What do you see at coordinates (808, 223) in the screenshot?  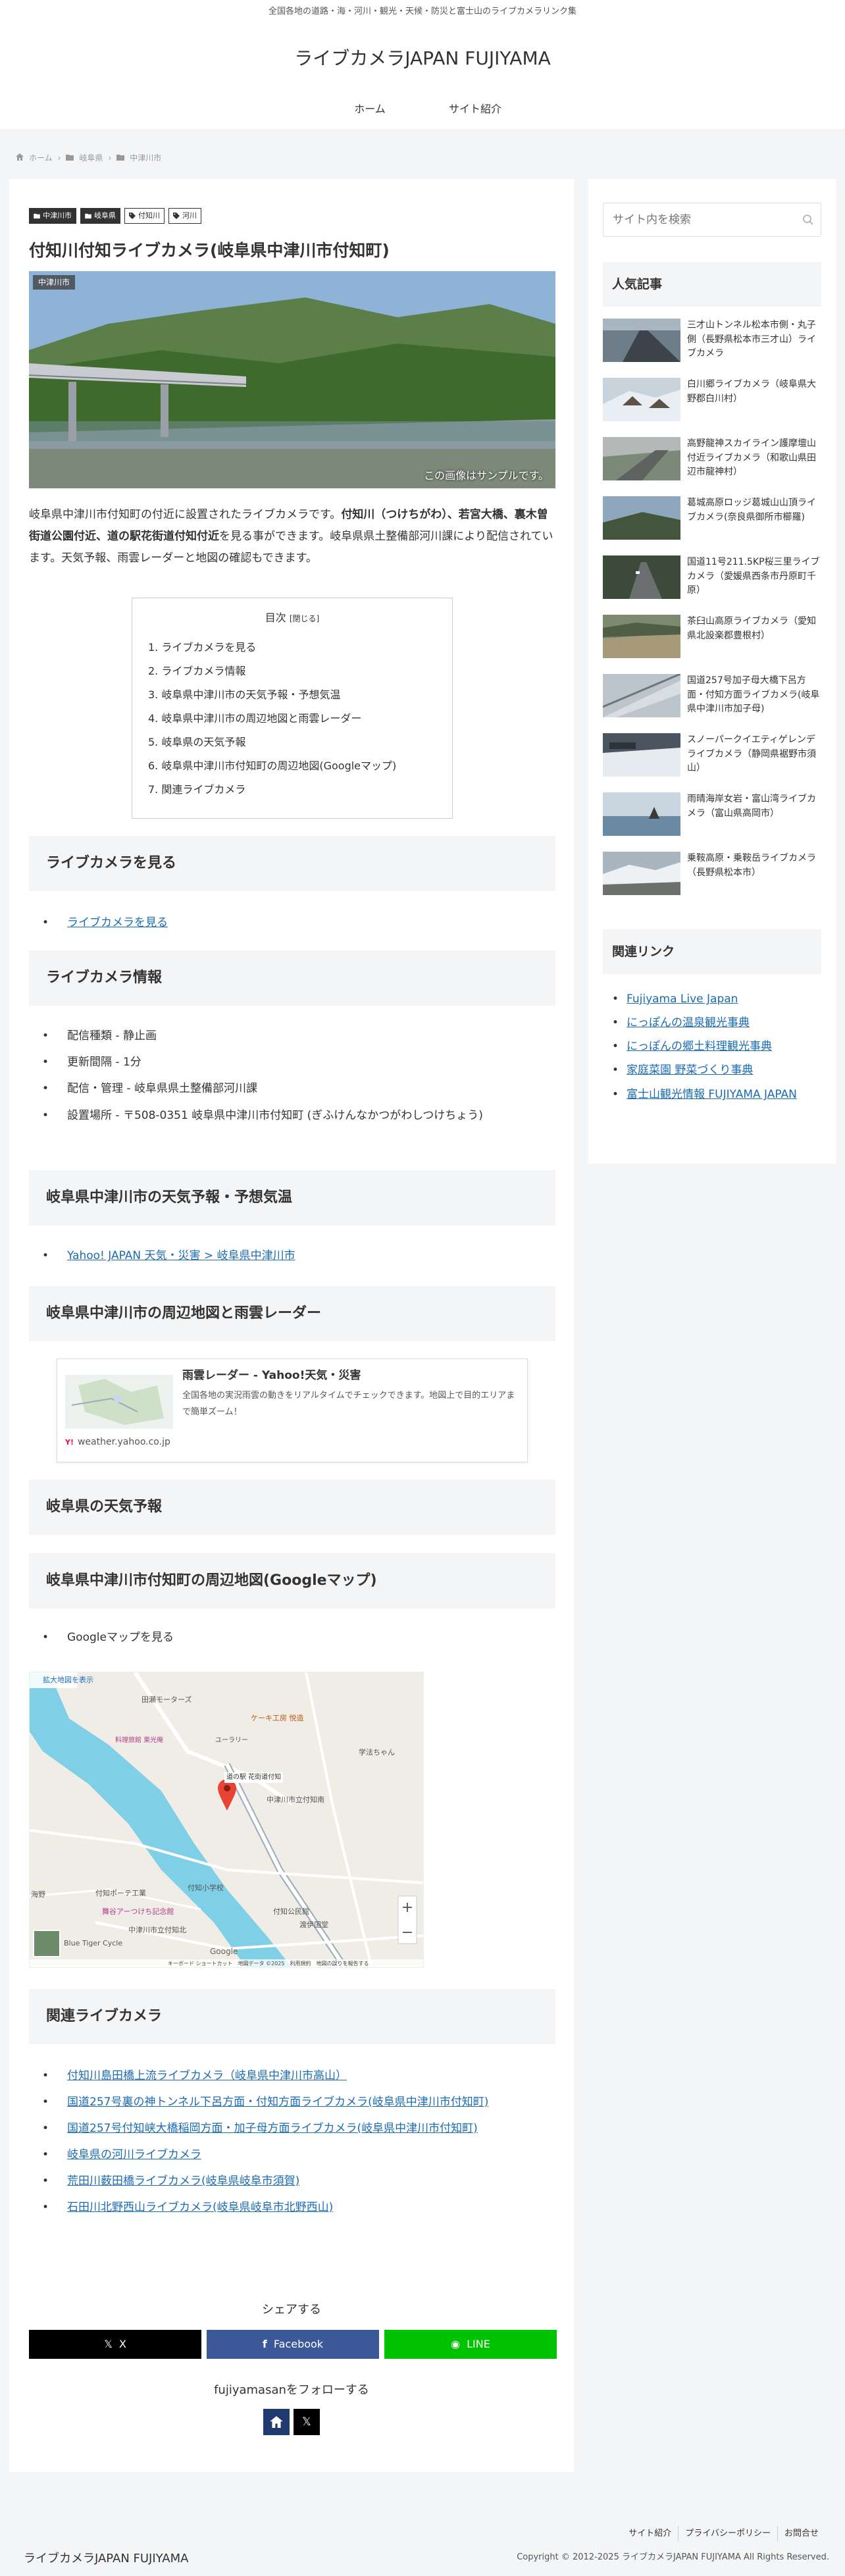 I see `search-icon` at bounding box center [808, 223].